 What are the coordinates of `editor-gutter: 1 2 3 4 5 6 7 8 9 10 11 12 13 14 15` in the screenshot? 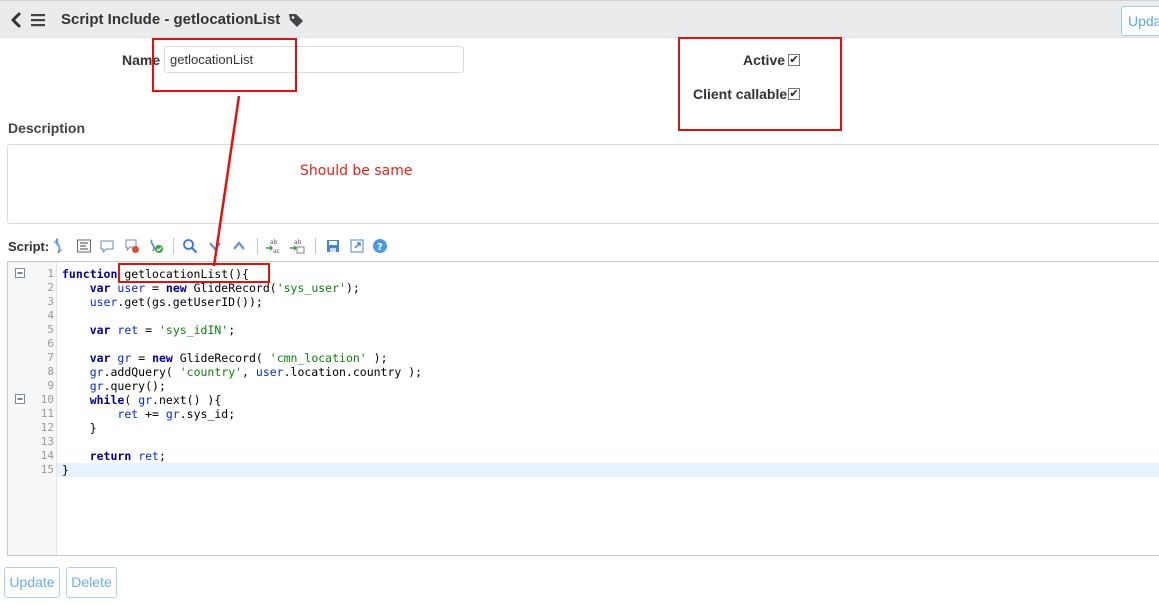 It's located at (32, 408).